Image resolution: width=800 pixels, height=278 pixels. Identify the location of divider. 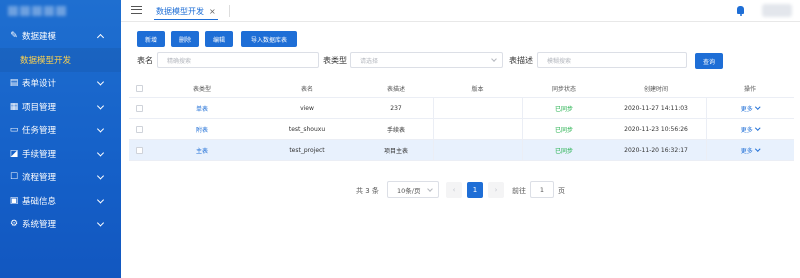
(229, 11).